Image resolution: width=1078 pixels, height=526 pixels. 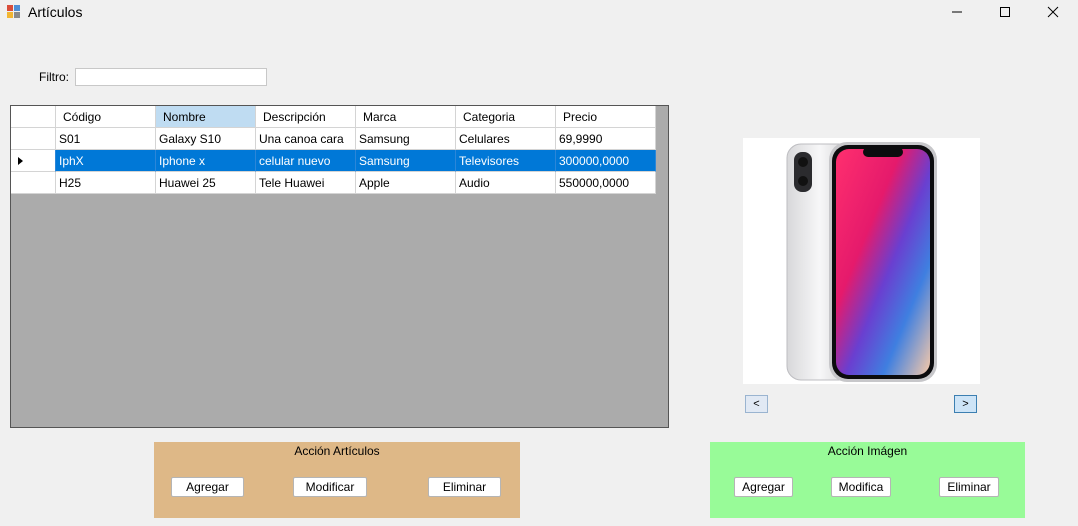 What do you see at coordinates (867, 451) in the screenshot?
I see `image-actions-title: Acción Imágen` at bounding box center [867, 451].